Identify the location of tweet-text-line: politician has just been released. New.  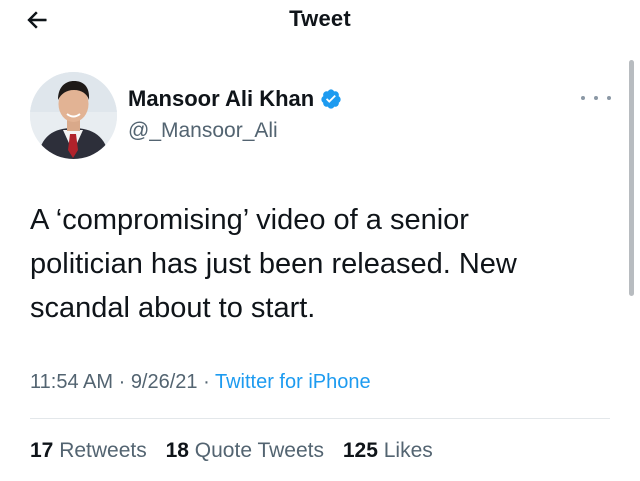
(273, 264).